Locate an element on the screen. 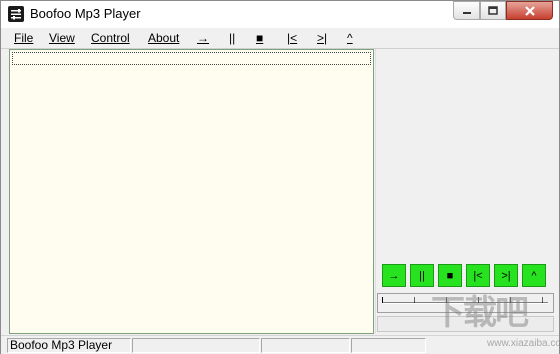  menu-control: Control is located at coordinates (110, 38).